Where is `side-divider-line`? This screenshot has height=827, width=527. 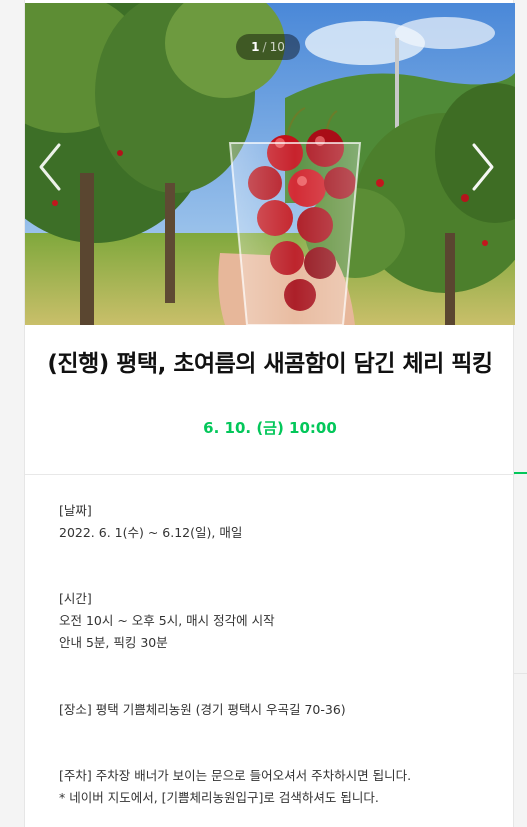
side-divider-line is located at coordinates (520, 673).